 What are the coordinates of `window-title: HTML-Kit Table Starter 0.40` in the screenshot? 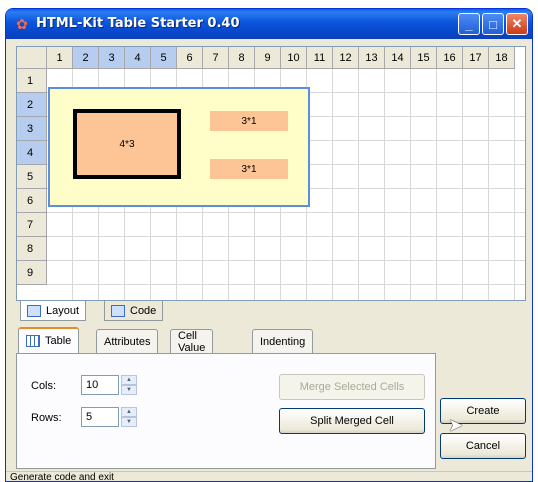 It's located at (138, 23).